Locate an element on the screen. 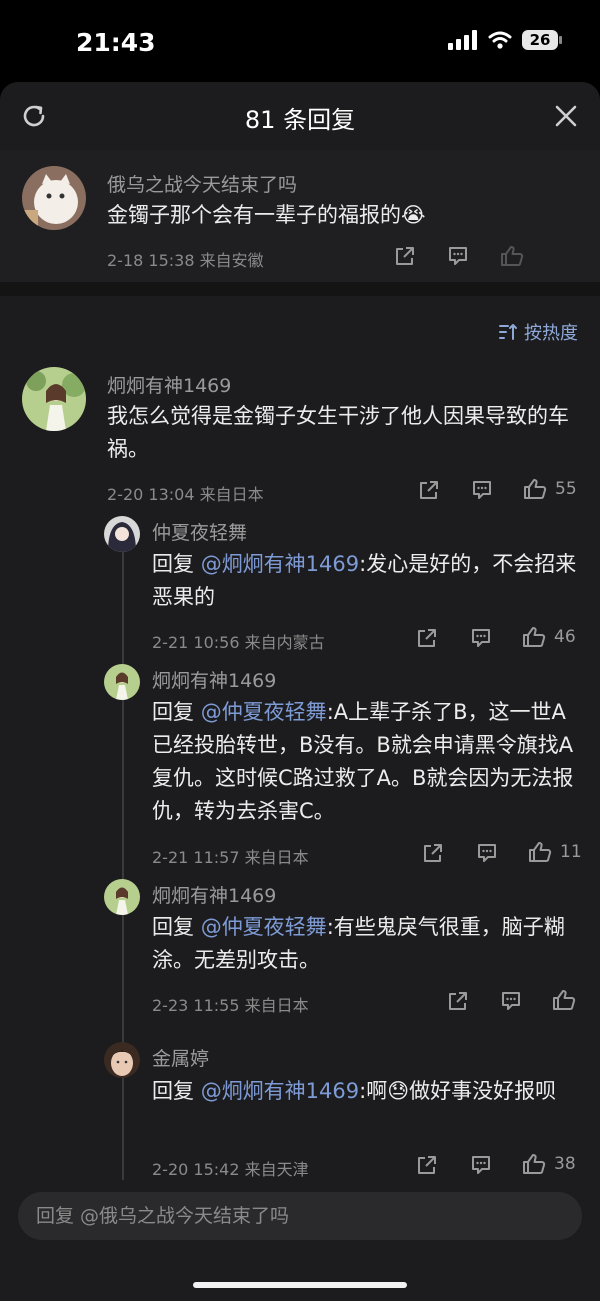 The width and height of the screenshot is (600, 1301). like-count: 55 is located at coordinates (566, 489).